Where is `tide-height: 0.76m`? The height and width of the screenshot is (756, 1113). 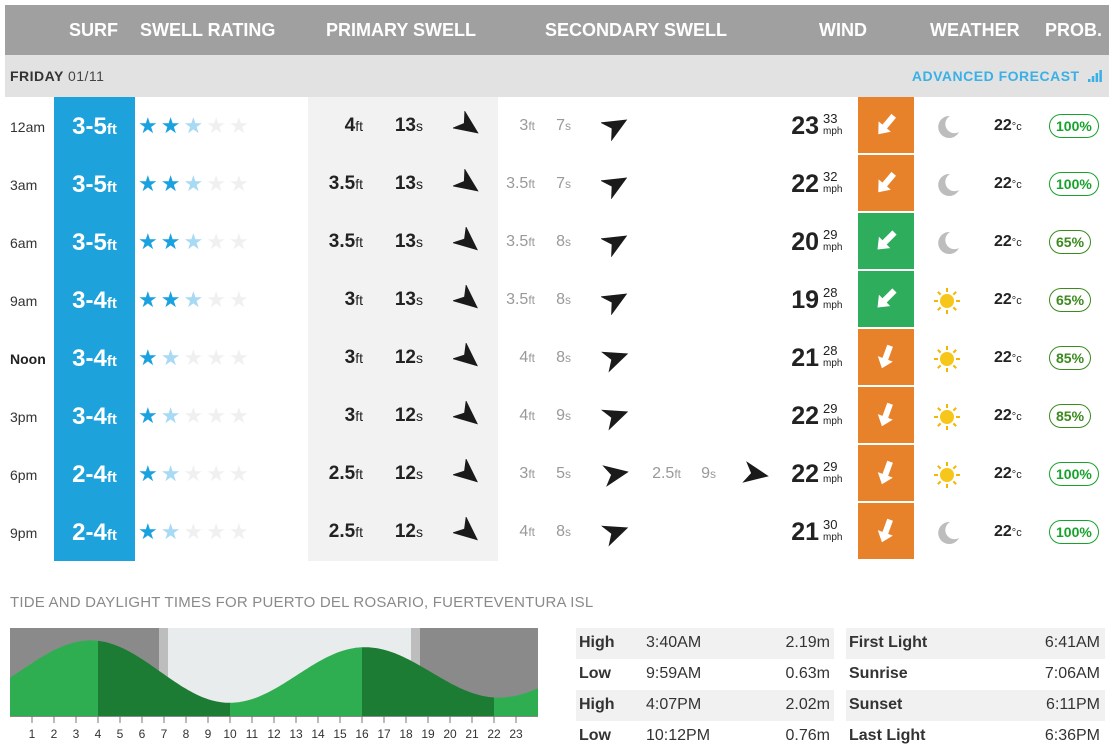
tide-height: 0.76m is located at coordinates (807, 735).